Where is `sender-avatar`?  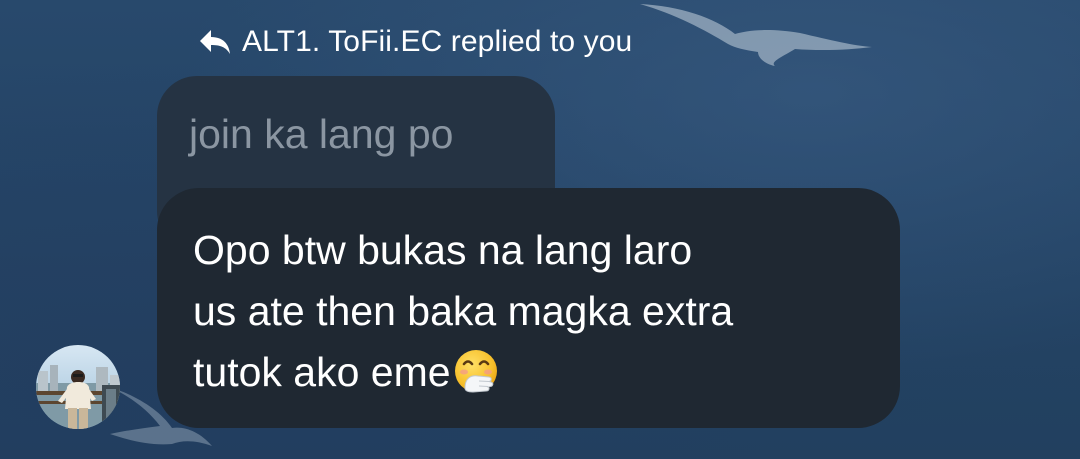
sender-avatar is located at coordinates (78, 387).